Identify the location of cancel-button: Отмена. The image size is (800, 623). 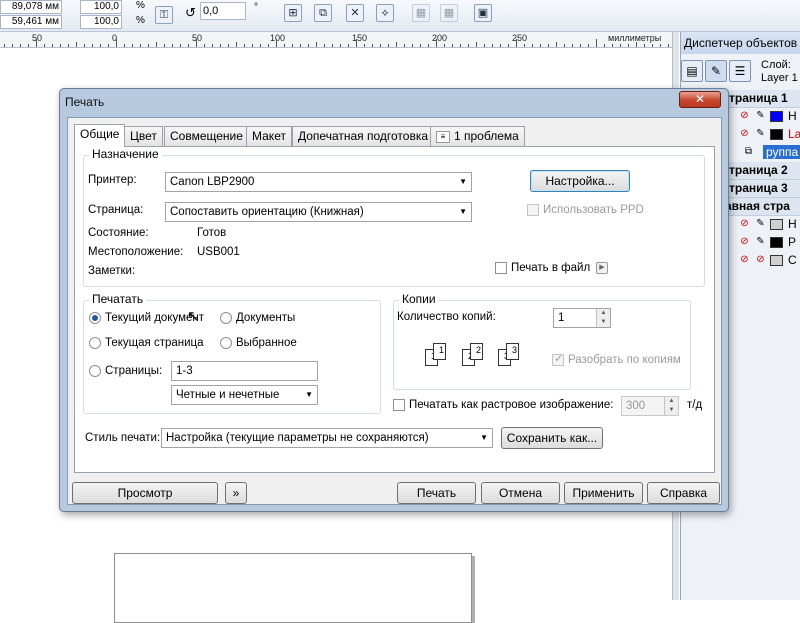
(520, 493).